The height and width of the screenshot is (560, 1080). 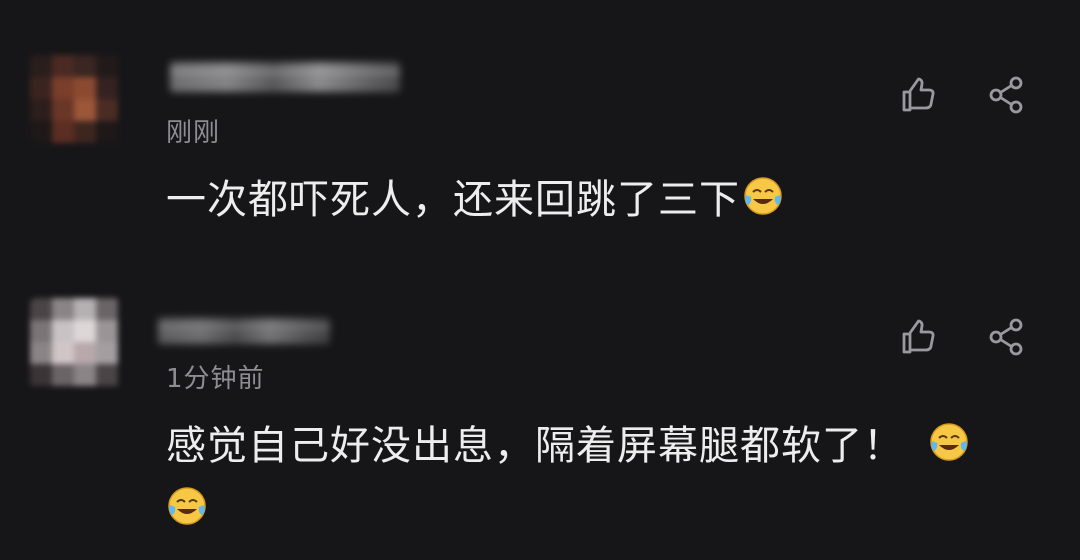 I want to click on comment-text-body: 一次都吓死人，还来回跳了三下, so click(x=453, y=200).